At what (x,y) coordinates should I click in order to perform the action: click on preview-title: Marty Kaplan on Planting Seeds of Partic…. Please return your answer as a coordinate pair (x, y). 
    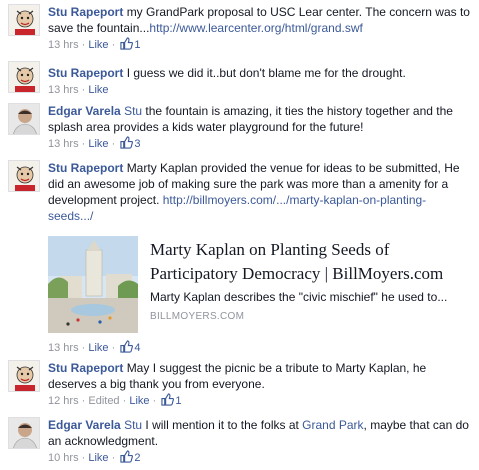
    Looking at the image, I should click on (305, 262).